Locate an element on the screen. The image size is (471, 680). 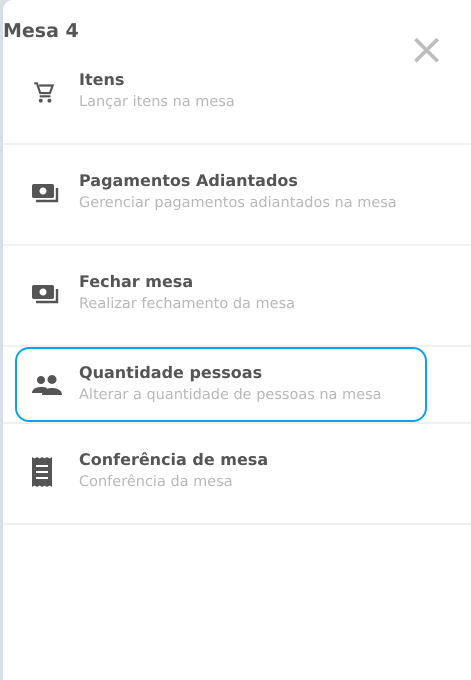
sheet-title: Mesa 4 is located at coordinates (41, 31).